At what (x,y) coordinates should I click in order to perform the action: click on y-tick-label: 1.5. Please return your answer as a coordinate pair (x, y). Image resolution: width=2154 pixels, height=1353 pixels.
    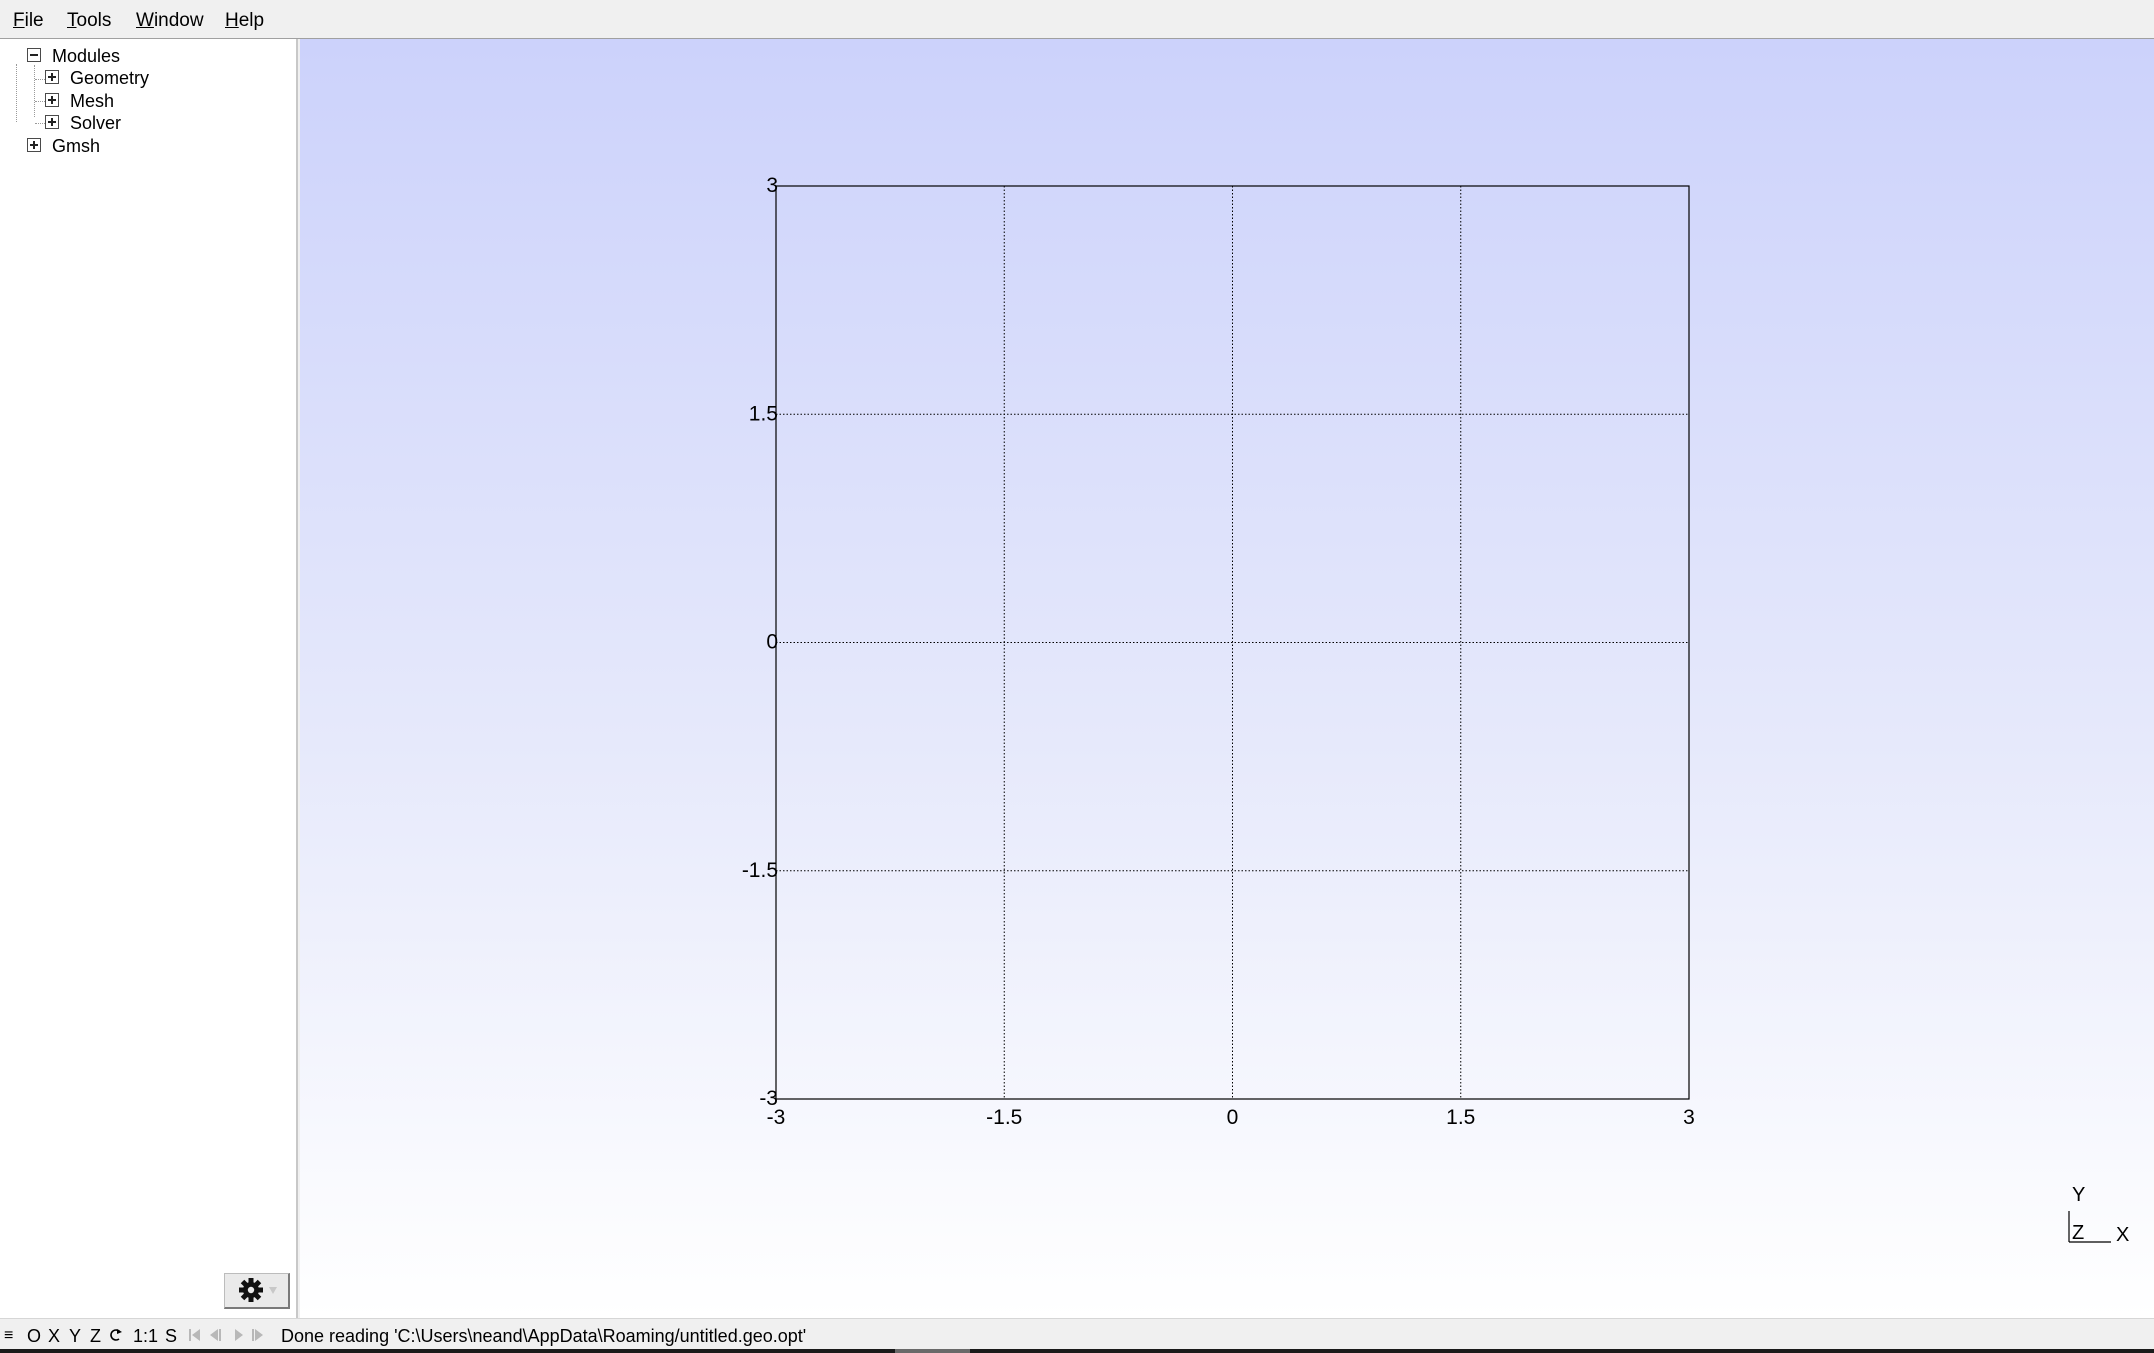
    Looking at the image, I should click on (763, 413).